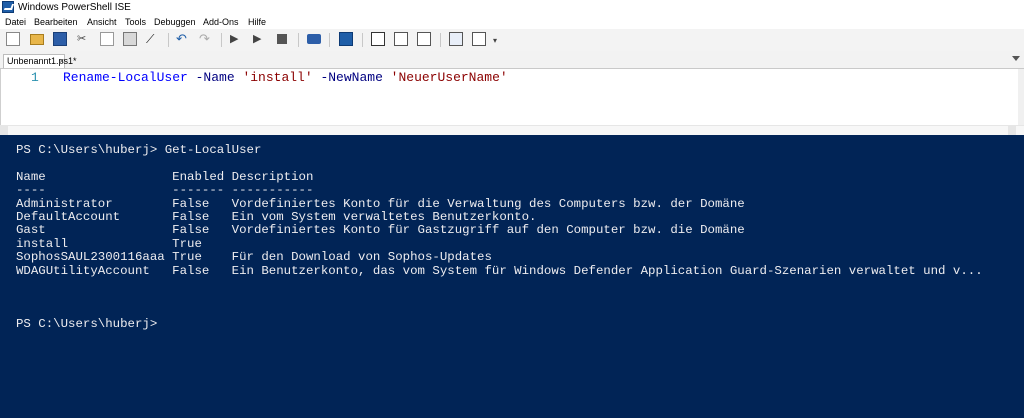  I want to click on scroll-left-button, so click(4, 130).